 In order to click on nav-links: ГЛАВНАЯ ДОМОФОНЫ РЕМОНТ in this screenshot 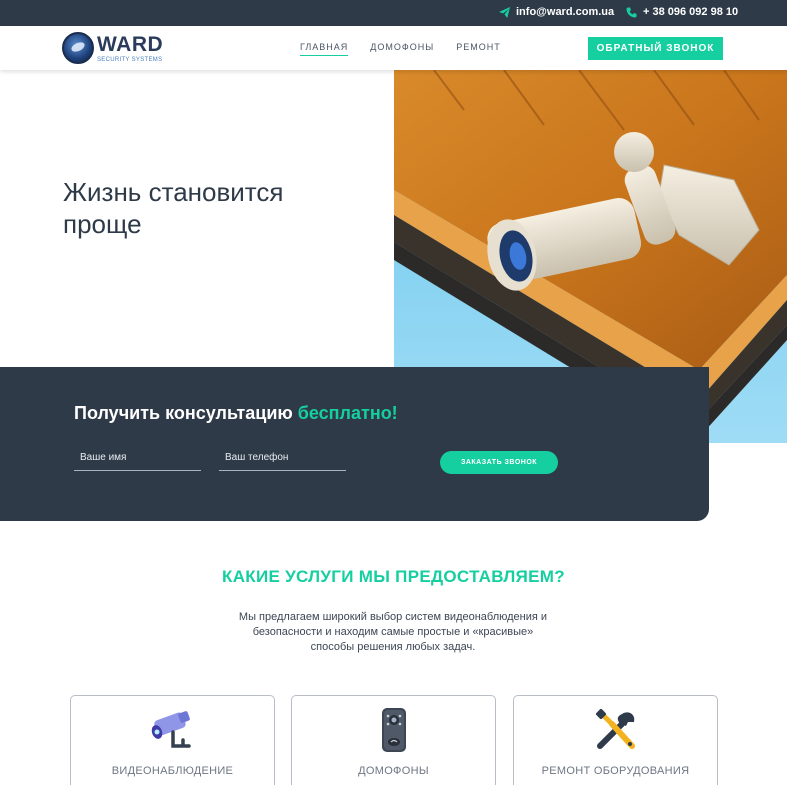, I will do `click(400, 49)`.